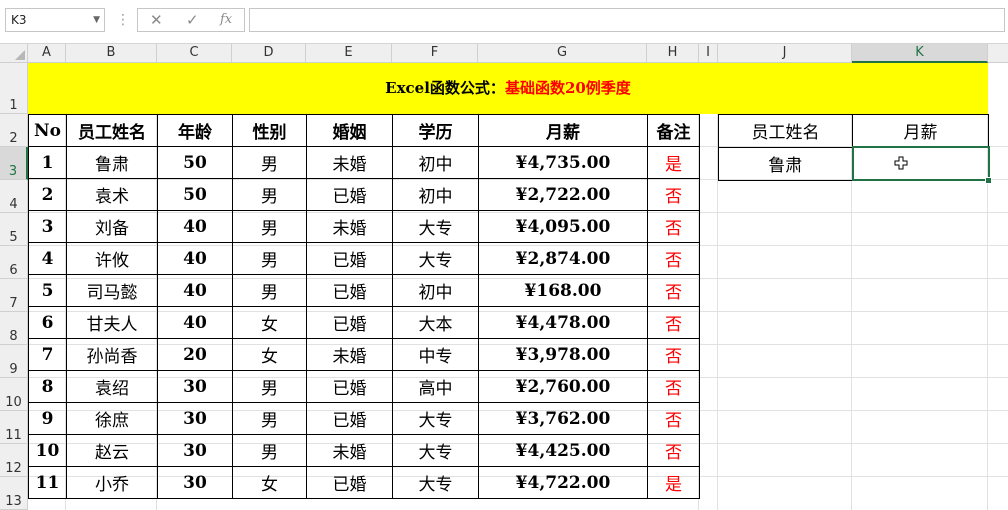  I want to click on column-header-f: F, so click(435, 53).